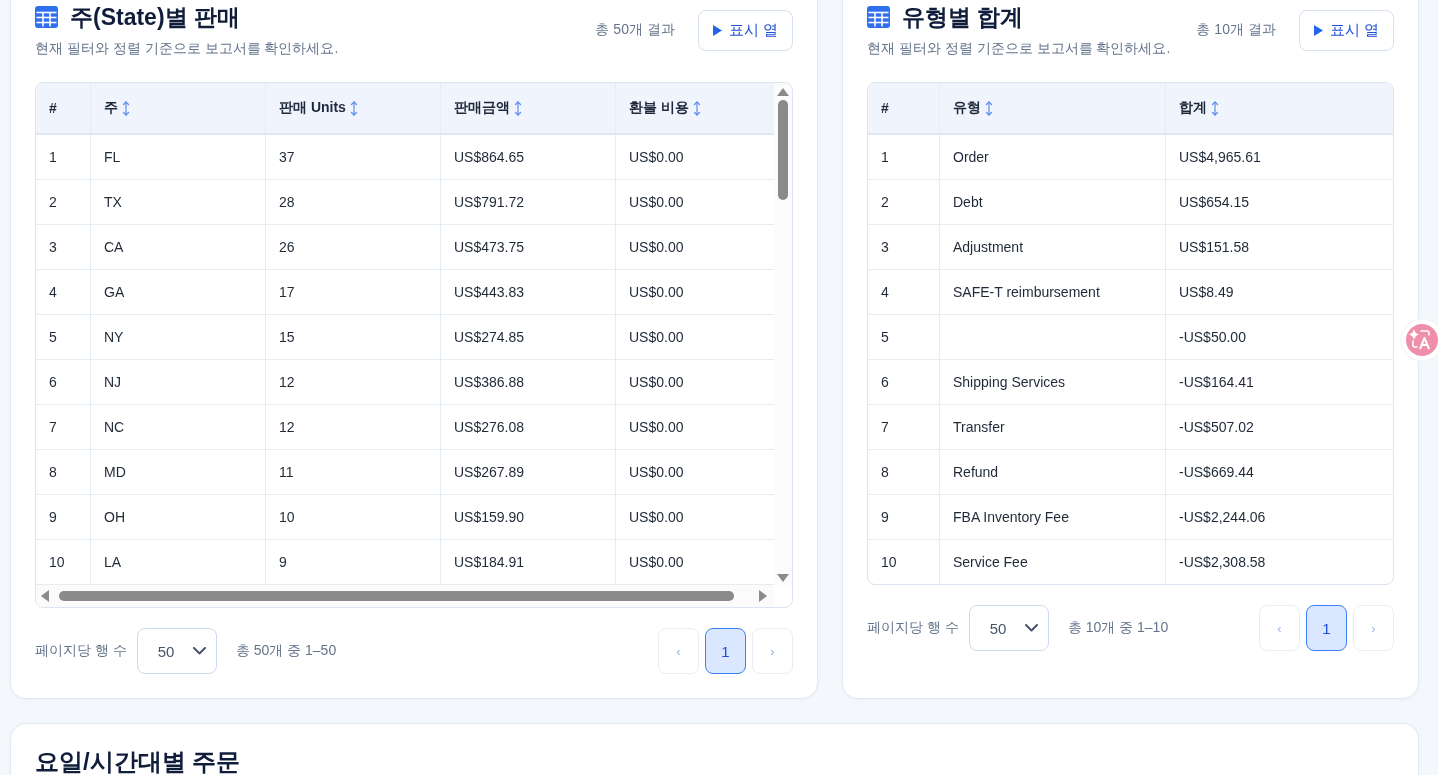  Describe the element at coordinates (1212, 337) in the screenshot. I see `table-cell-text: -US$50.00` at that location.